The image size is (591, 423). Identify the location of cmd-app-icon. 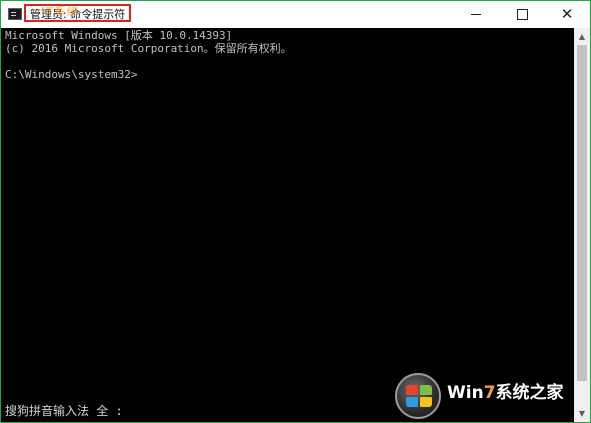
(15, 14).